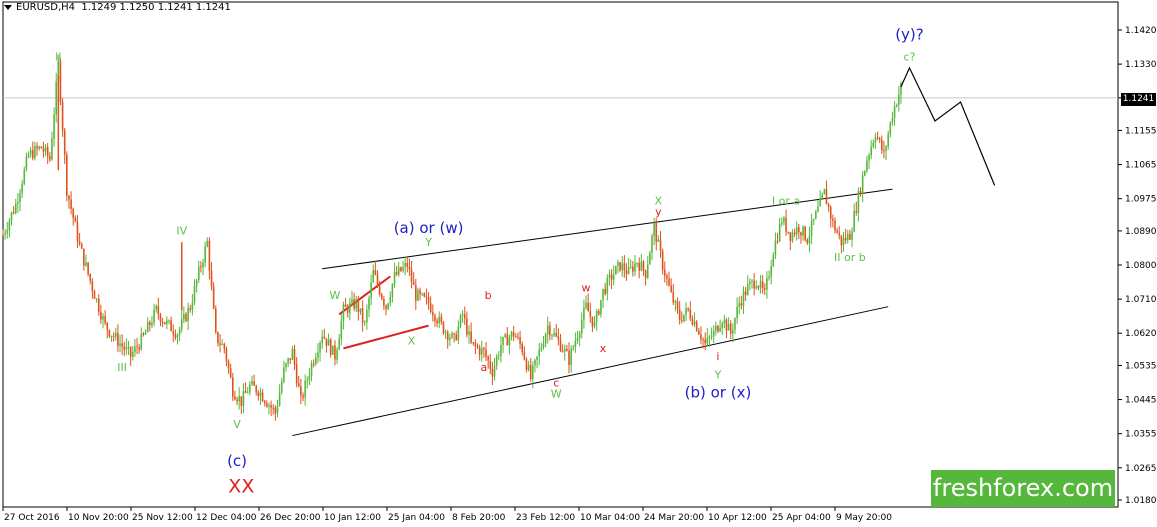 The image size is (1157, 527). What do you see at coordinates (98, 518) in the screenshot?
I see `x-tick-label: 10 Nov 20:00` at bounding box center [98, 518].